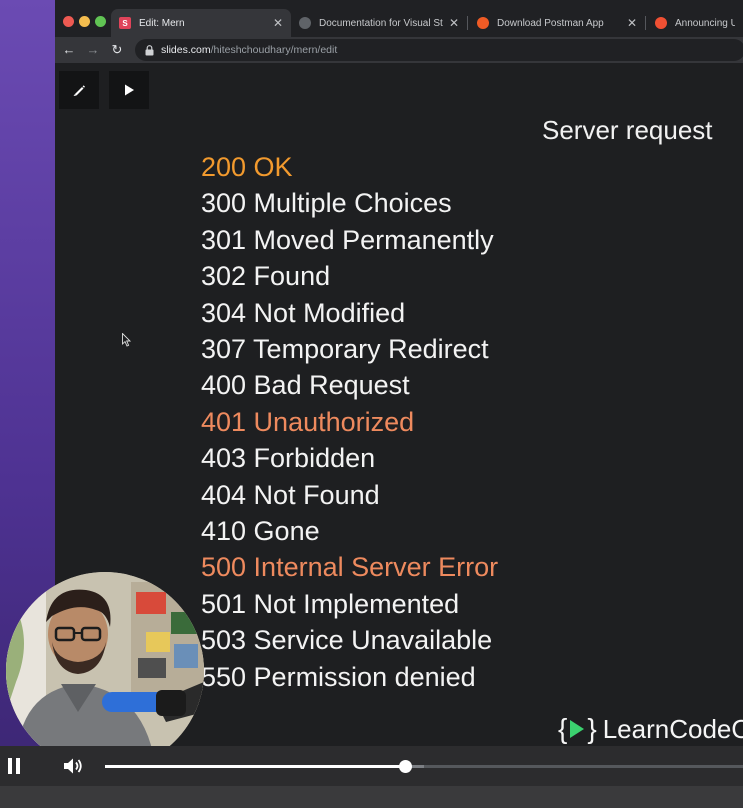 This screenshot has height=808, width=743. Describe the element at coordinates (274, 50) in the screenshot. I see `address-path: /hiteshchoudhary/mern/edit` at that location.